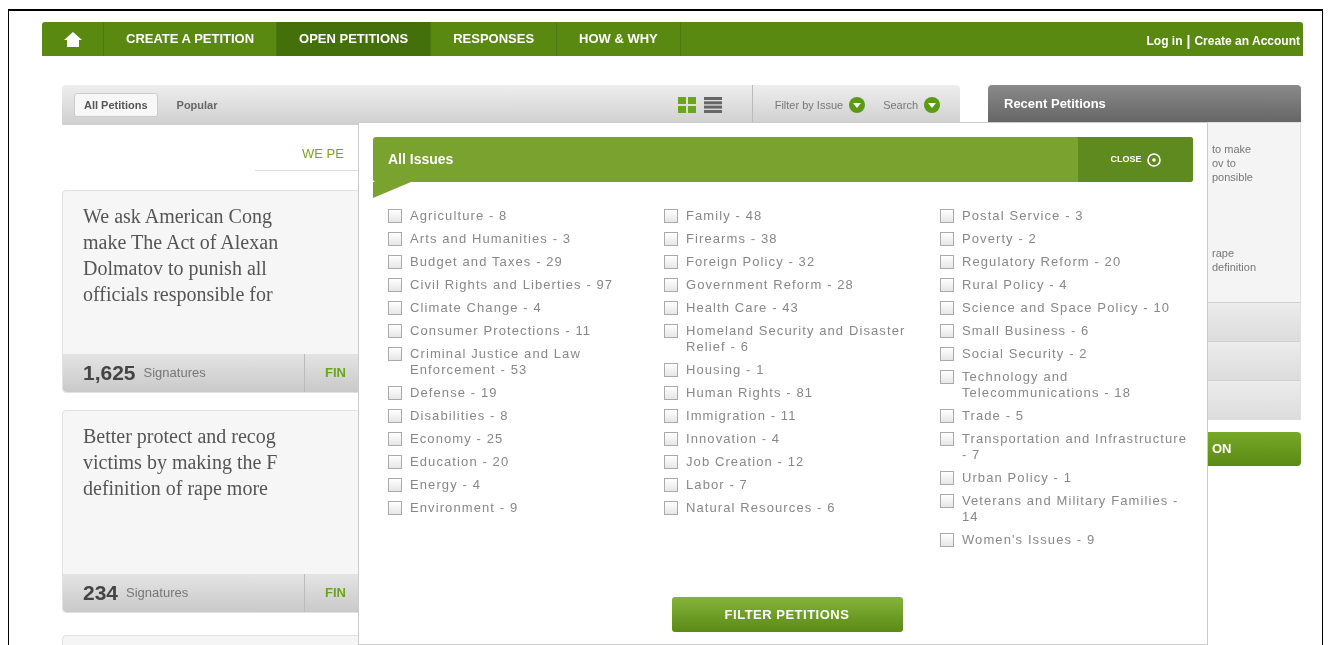 This screenshot has width=1332, height=645. Describe the element at coordinates (354, 39) in the screenshot. I see `nav-tab: OPEN PETITIONS` at that location.